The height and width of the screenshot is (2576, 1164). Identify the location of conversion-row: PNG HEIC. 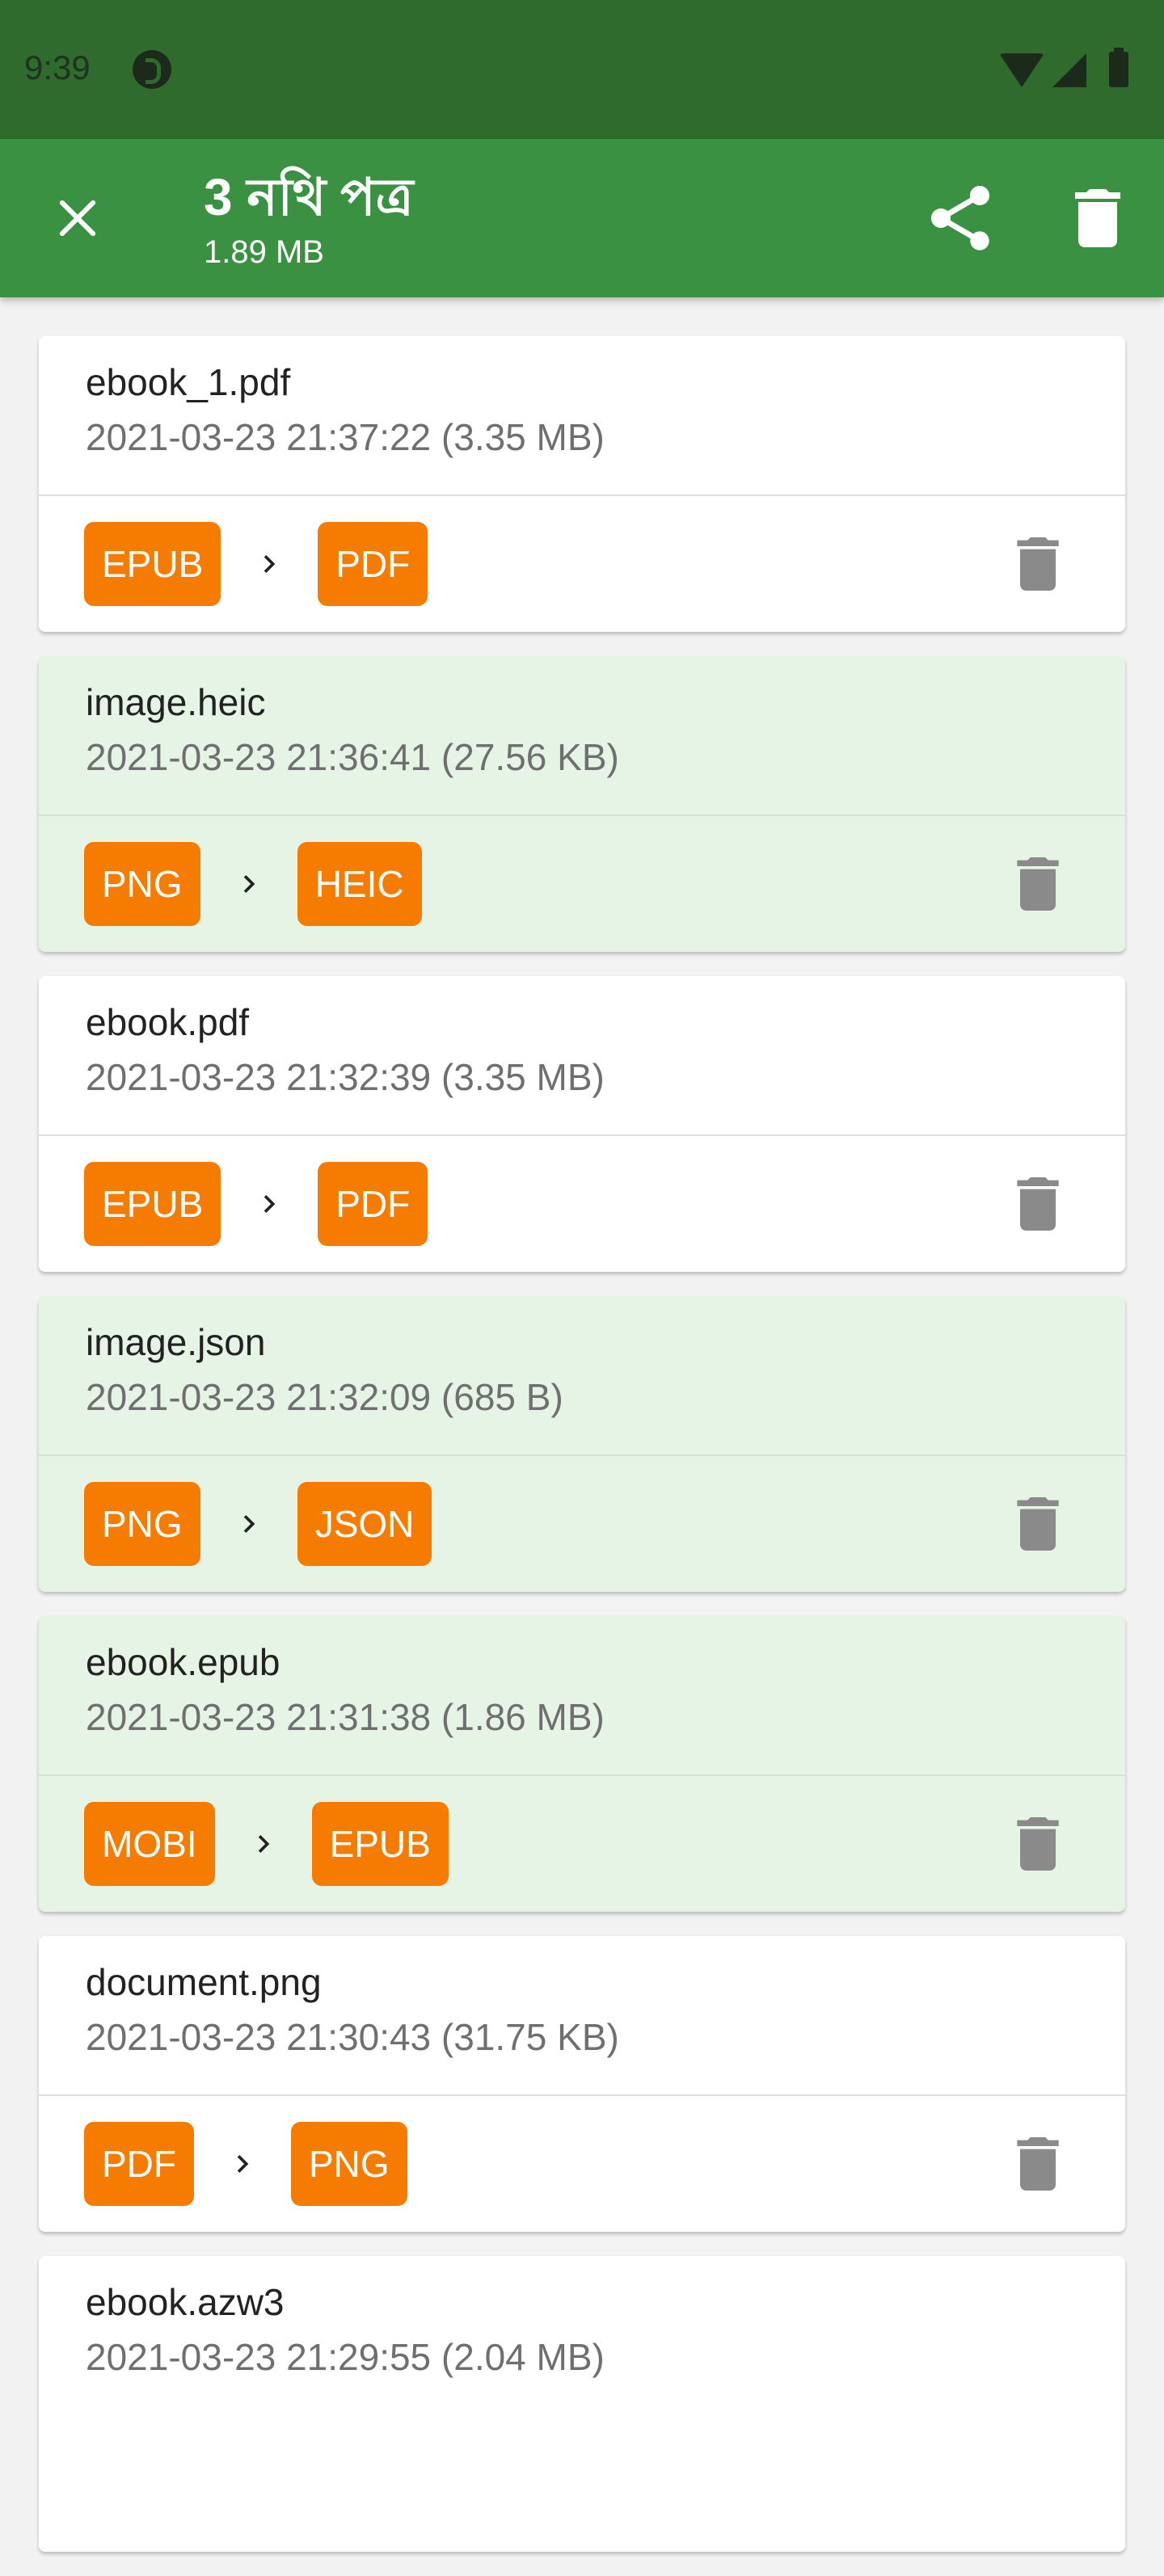
(253, 884).